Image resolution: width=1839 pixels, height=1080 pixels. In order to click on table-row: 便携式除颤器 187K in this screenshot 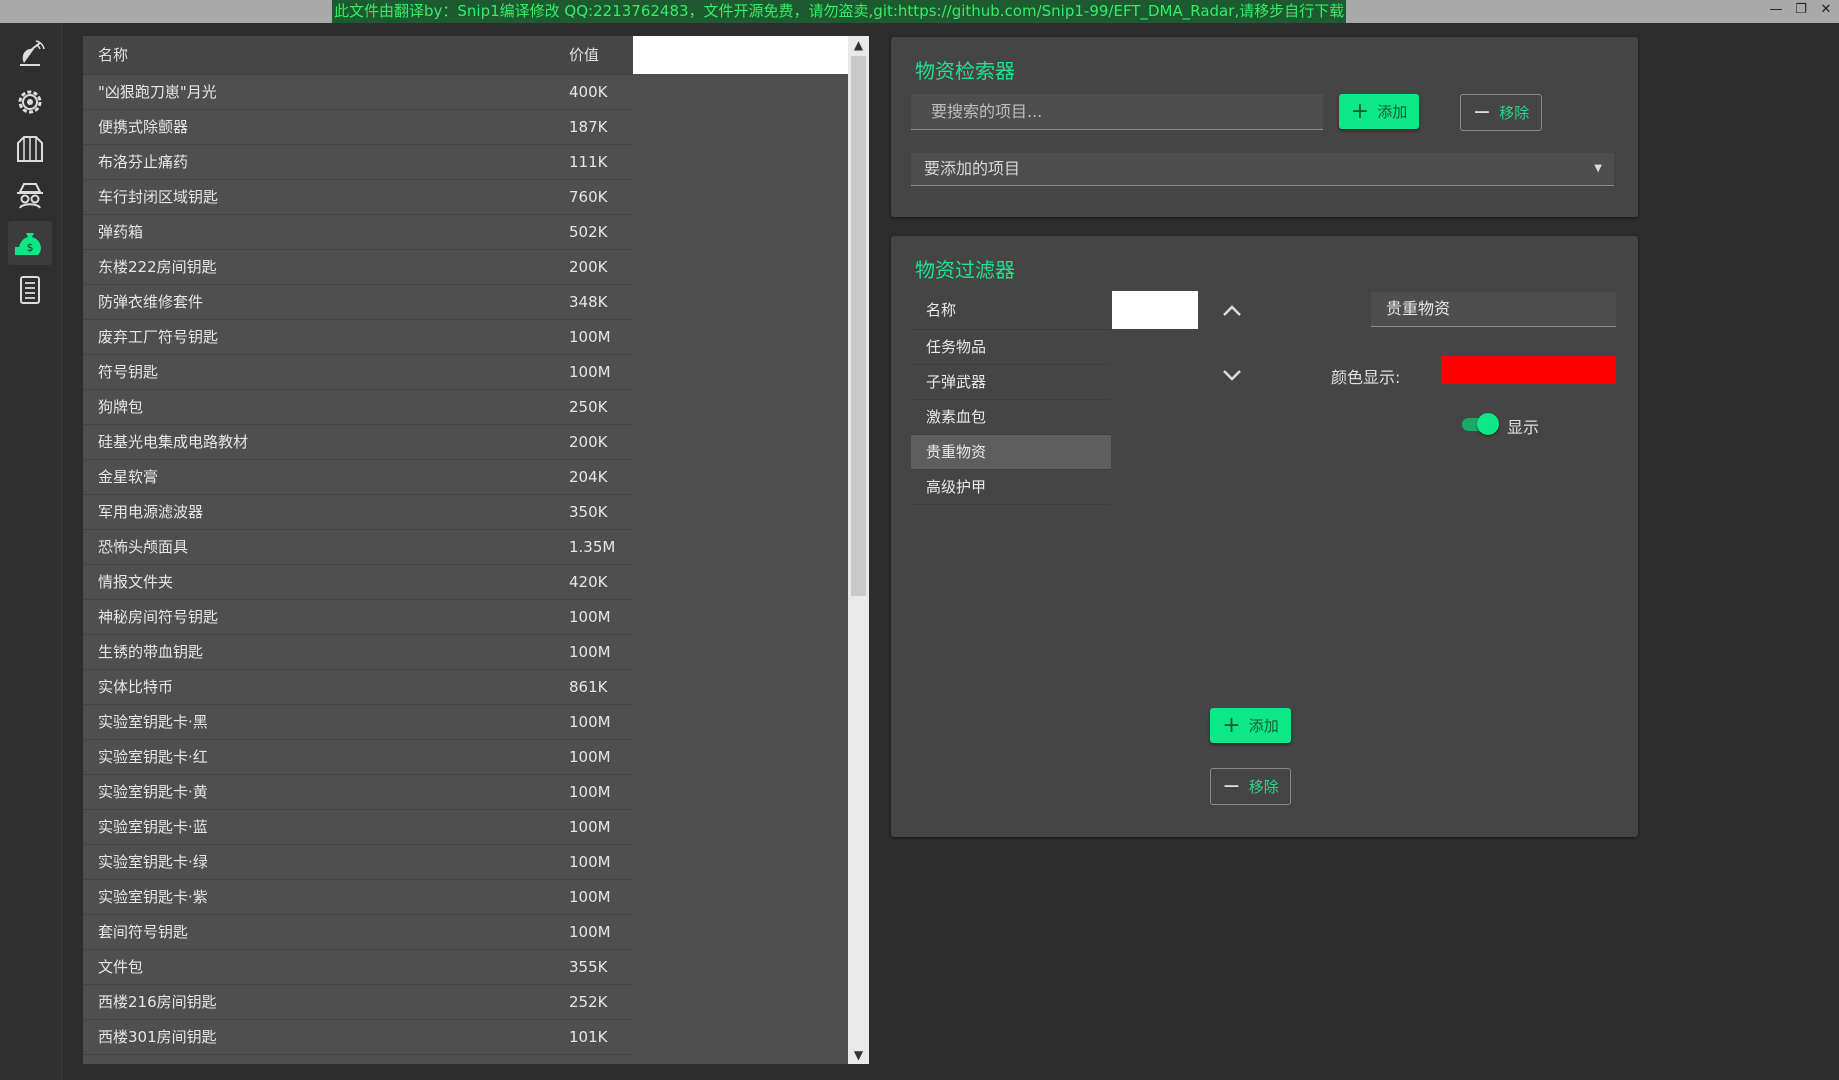, I will do `click(358, 127)`.